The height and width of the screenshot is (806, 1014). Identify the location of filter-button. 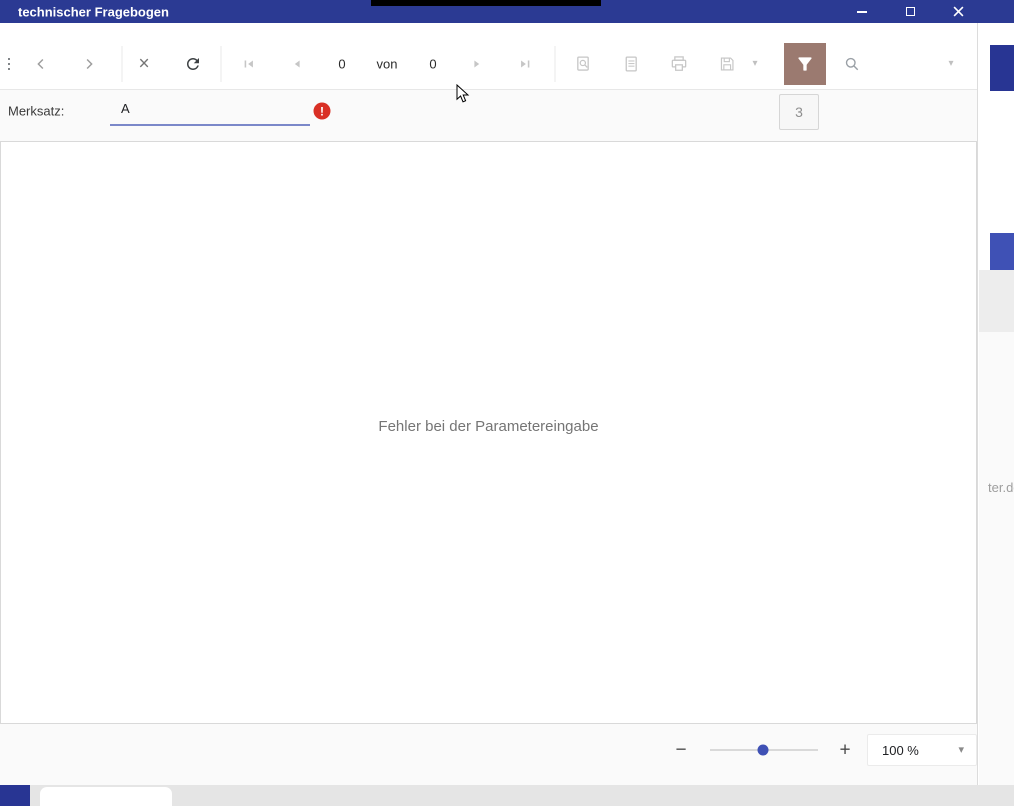
(805, 64).